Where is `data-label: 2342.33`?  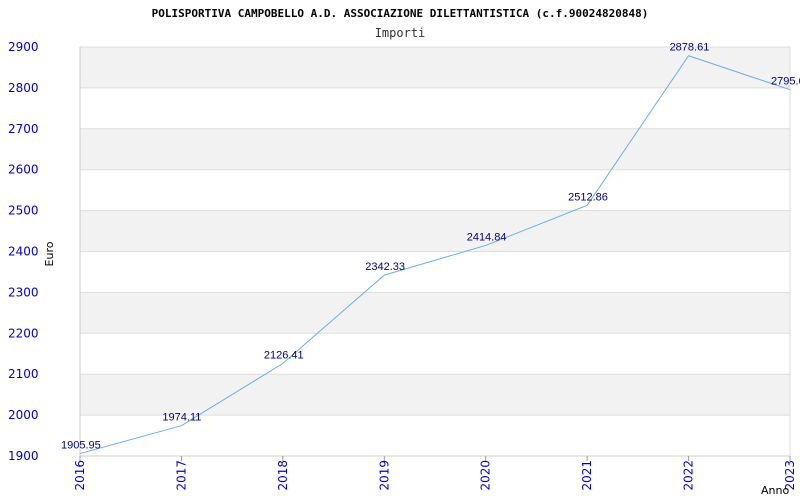 data-label: 2342.33 is located at coordinates (385, 267).